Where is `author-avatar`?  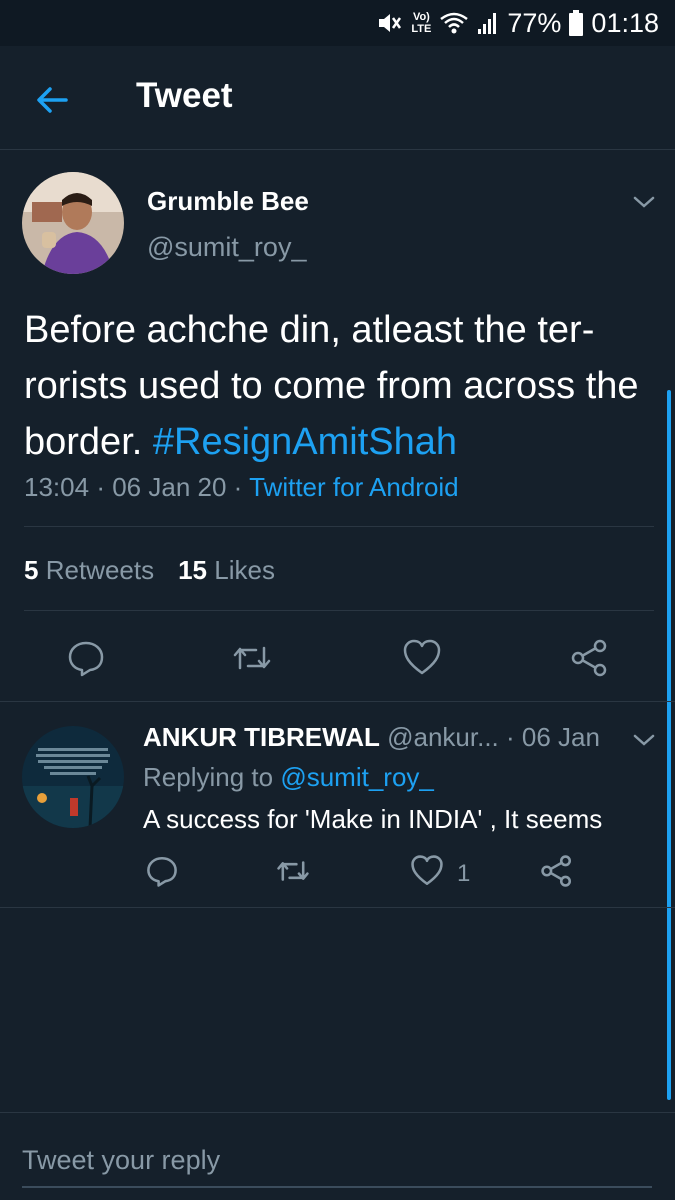 author-avatar is located at coordinates (73, 223).